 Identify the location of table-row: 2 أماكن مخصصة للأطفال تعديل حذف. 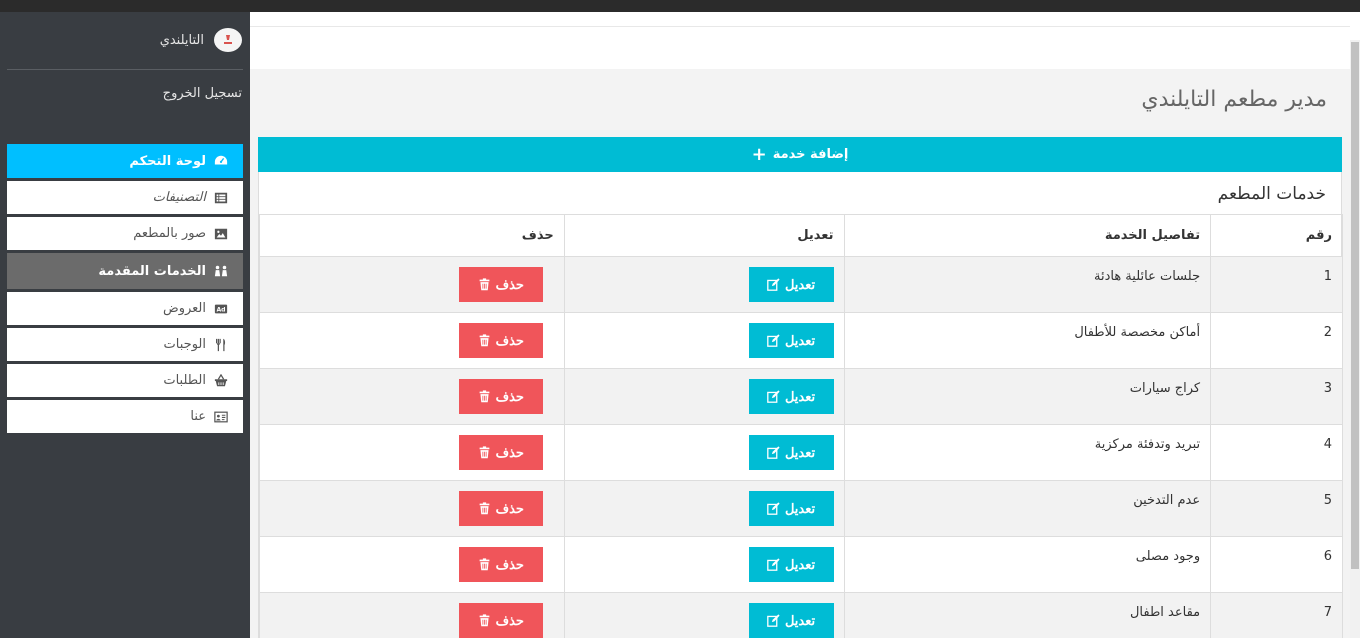
(801, 340).